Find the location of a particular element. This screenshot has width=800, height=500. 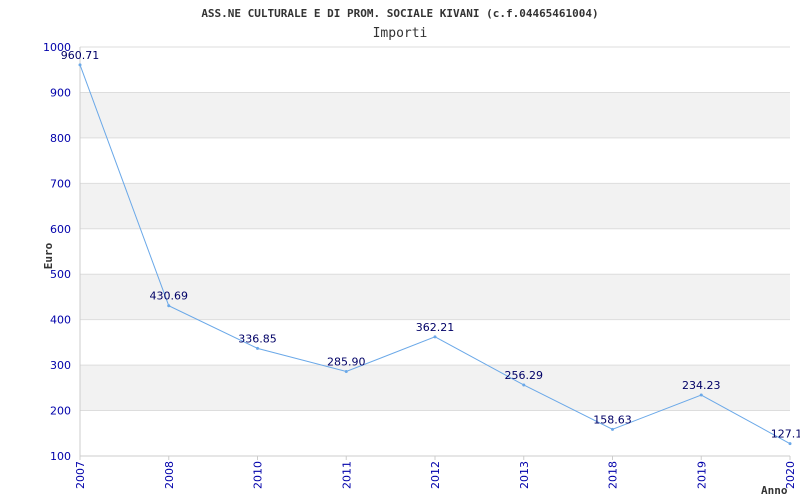

data-label: 158.63 is located at coordinates (612, 419).